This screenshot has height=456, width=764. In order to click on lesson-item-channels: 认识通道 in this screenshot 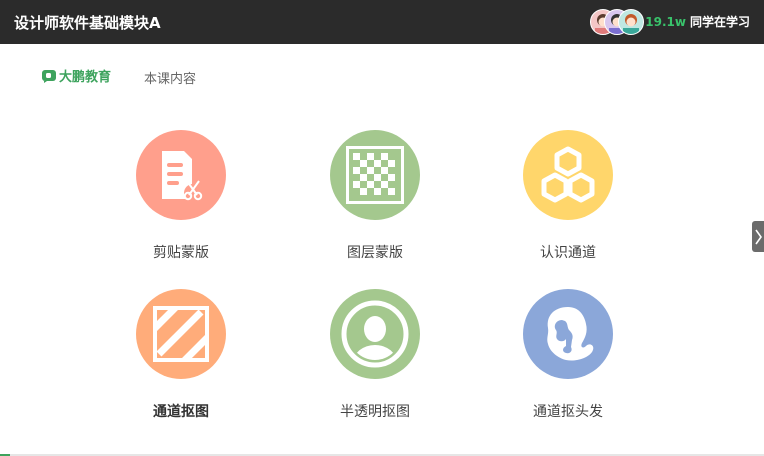, I will do `click(568, 196)`.